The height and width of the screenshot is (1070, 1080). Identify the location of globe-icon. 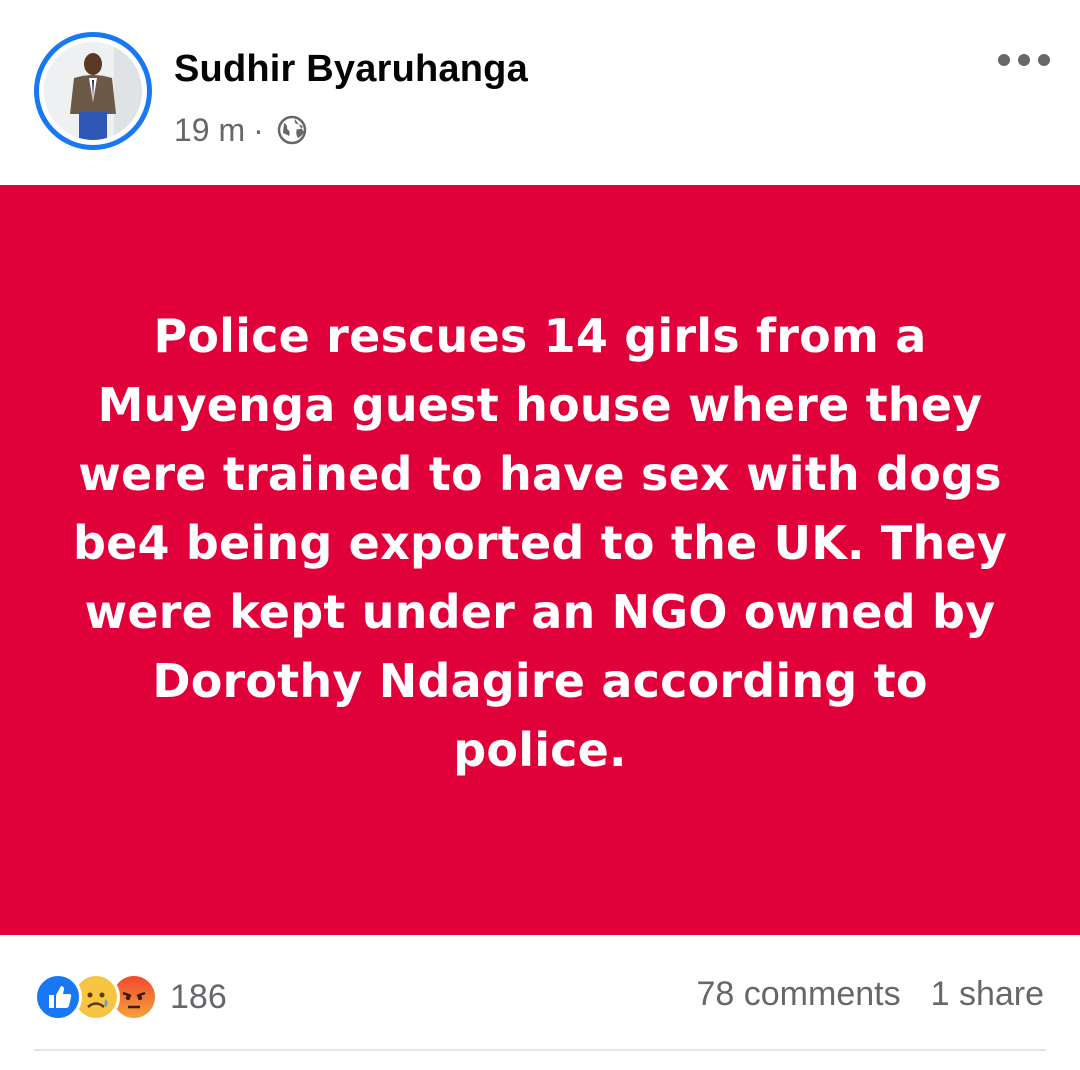
(292, 130).